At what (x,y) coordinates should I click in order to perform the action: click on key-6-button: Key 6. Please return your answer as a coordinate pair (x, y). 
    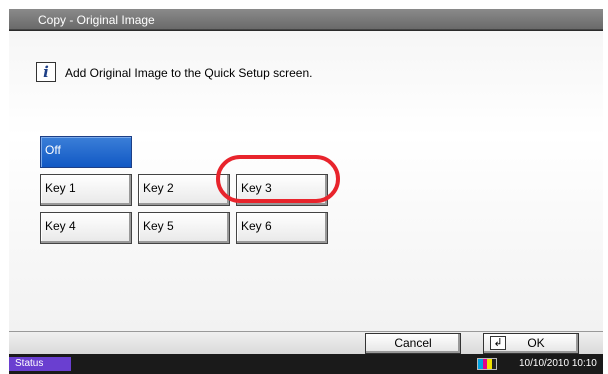
    Looking at the image, I should click on (282, 228).